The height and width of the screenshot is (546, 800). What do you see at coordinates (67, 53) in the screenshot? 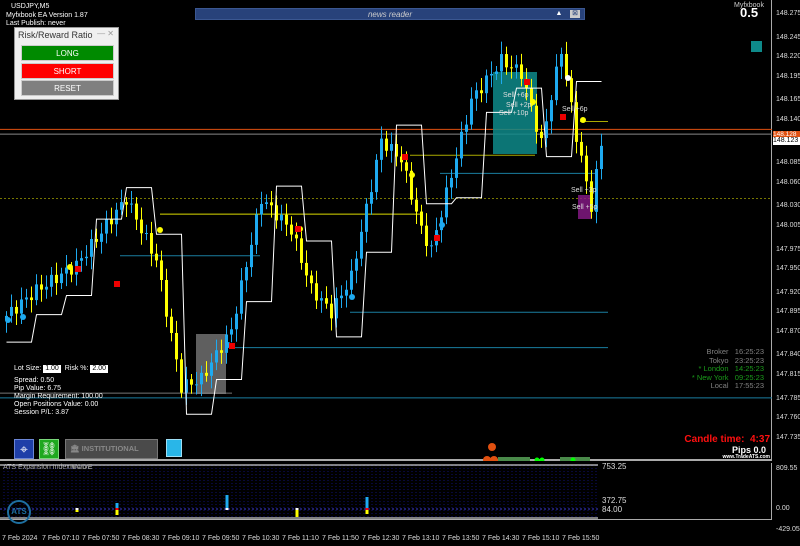
I see `long-button: LONG` at bounding box center [67, 53].